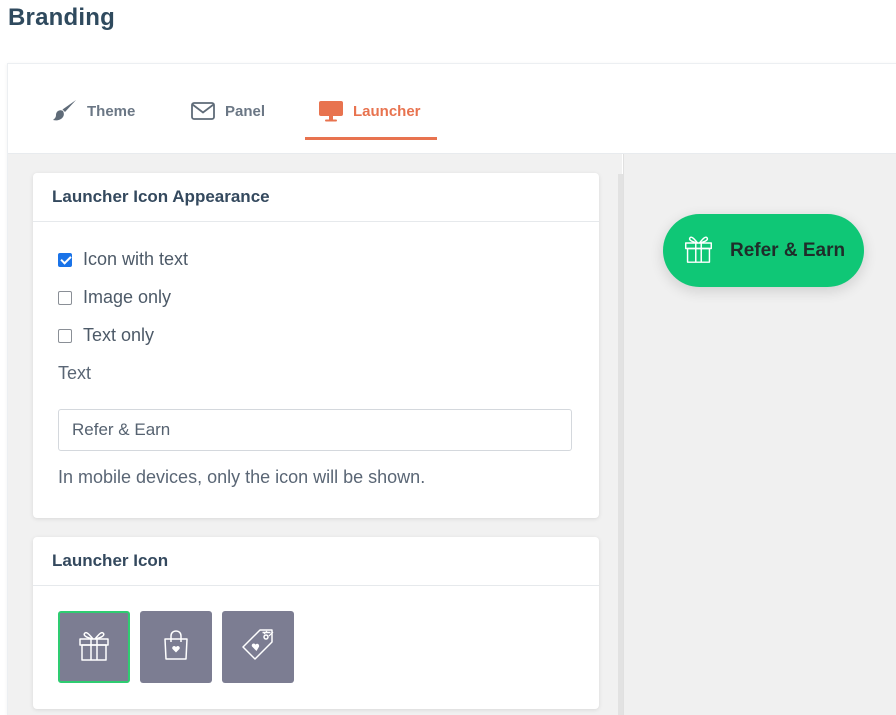 The height and width of the screenshot is (715, 896). I want to click on option-image-only: Image only, so click(114, 297).